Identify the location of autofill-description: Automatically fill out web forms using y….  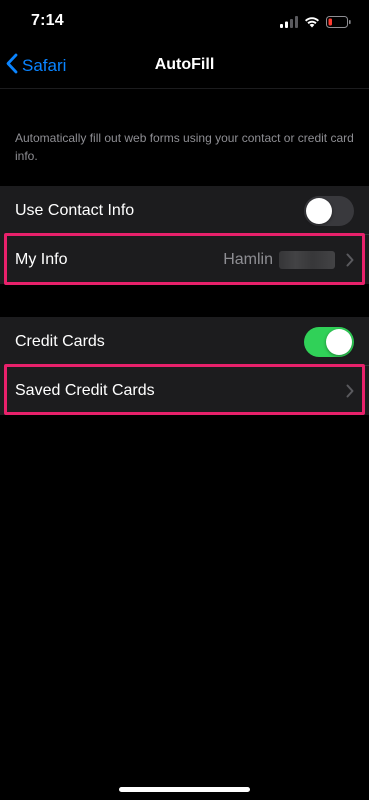
(184, 147).